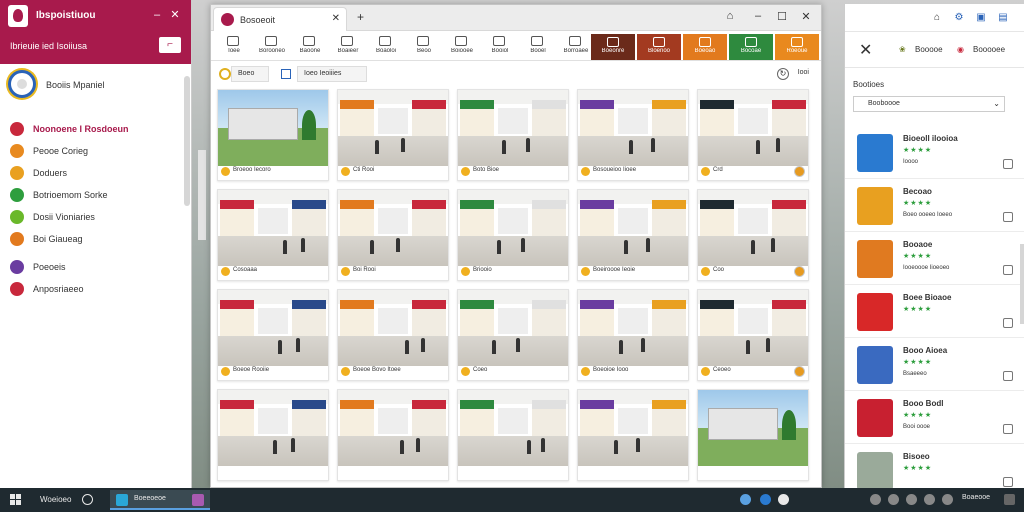 This screenshot has width=1024, height=512. Describe the element at coordinates (797, 47) in the screenshot. I see `category-button: Roeoue` at that location.